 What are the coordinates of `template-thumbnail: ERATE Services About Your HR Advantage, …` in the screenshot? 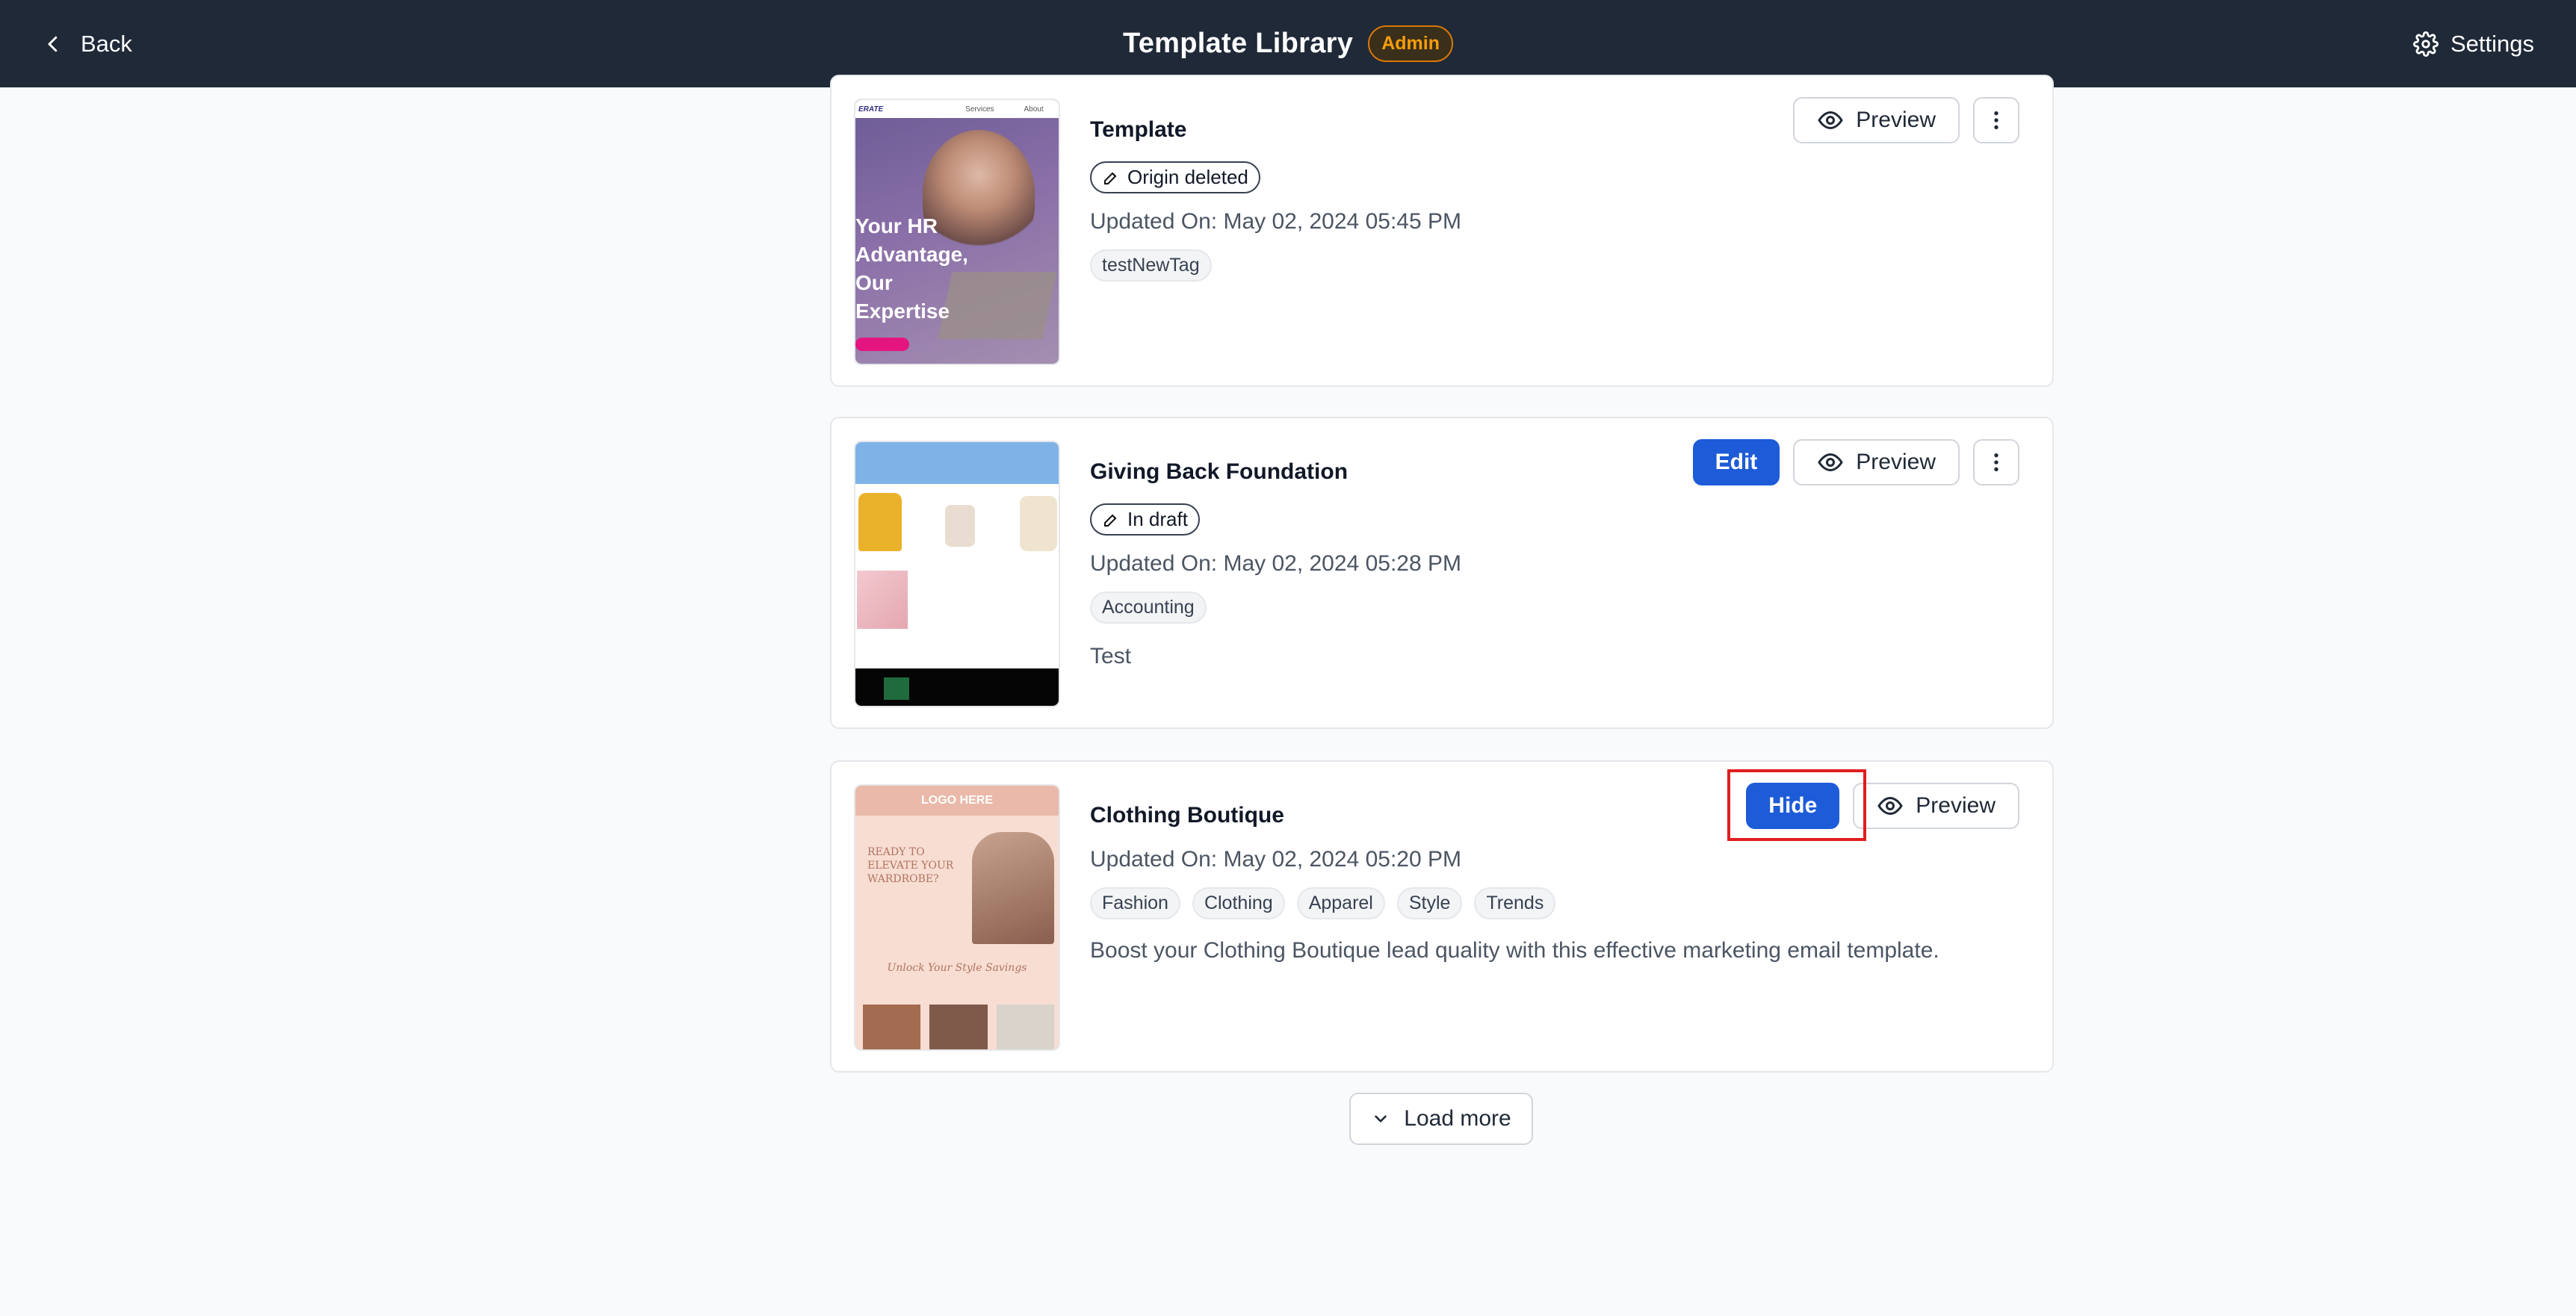 It's located at (957, 232).